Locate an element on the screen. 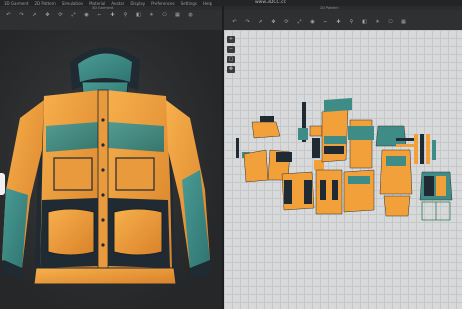  edit-point-icon: ↷ is located at coordinates (247, 22).